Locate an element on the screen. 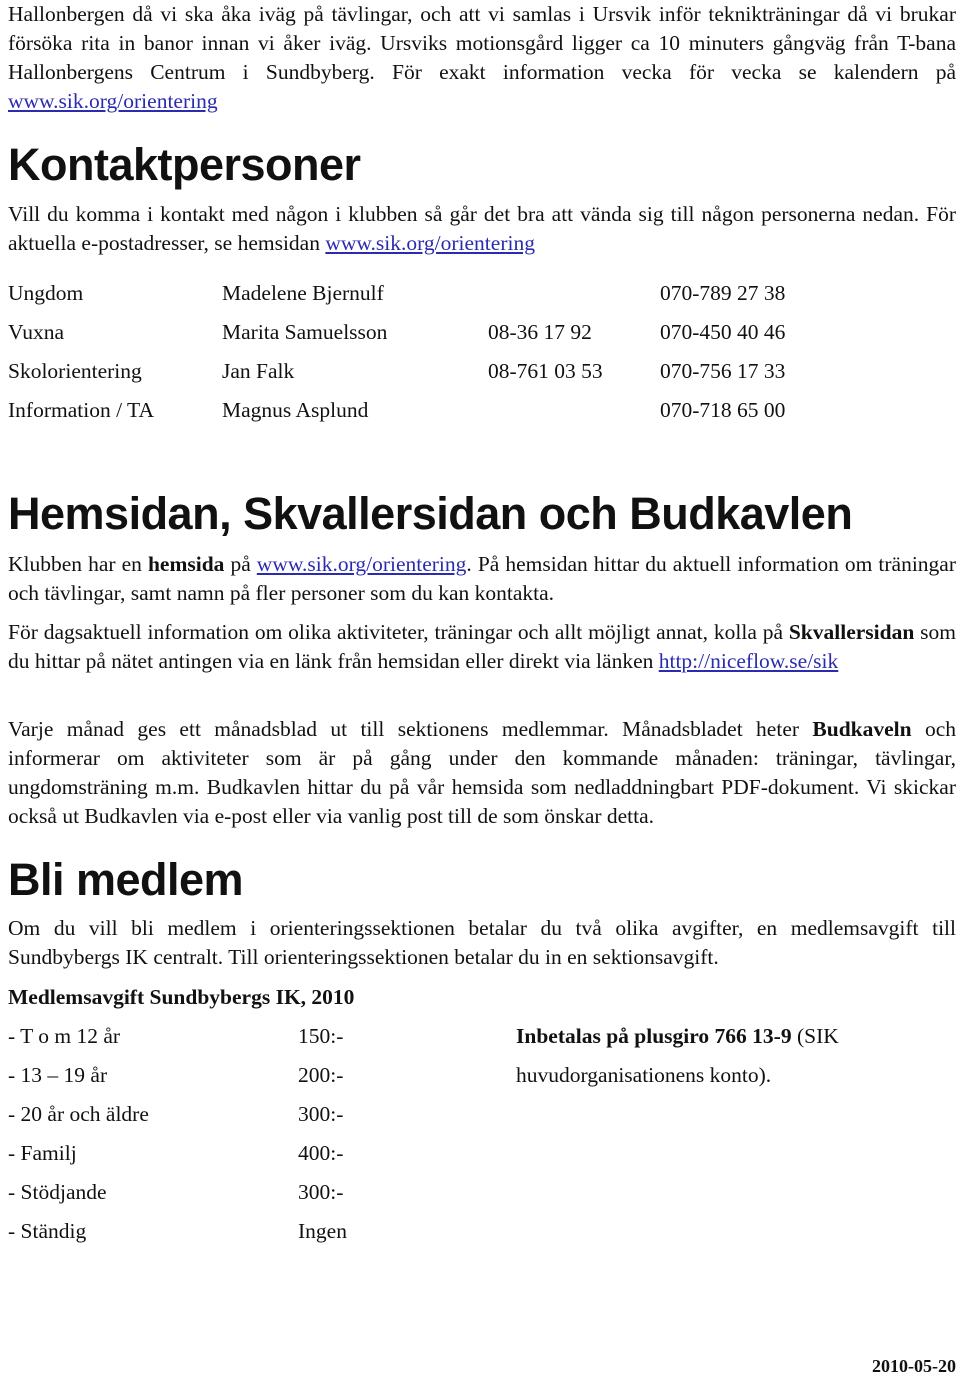 This screenshot has width=960, height=1378. footer-date: 2010-05-20 is located at coordinates (914, 1366).